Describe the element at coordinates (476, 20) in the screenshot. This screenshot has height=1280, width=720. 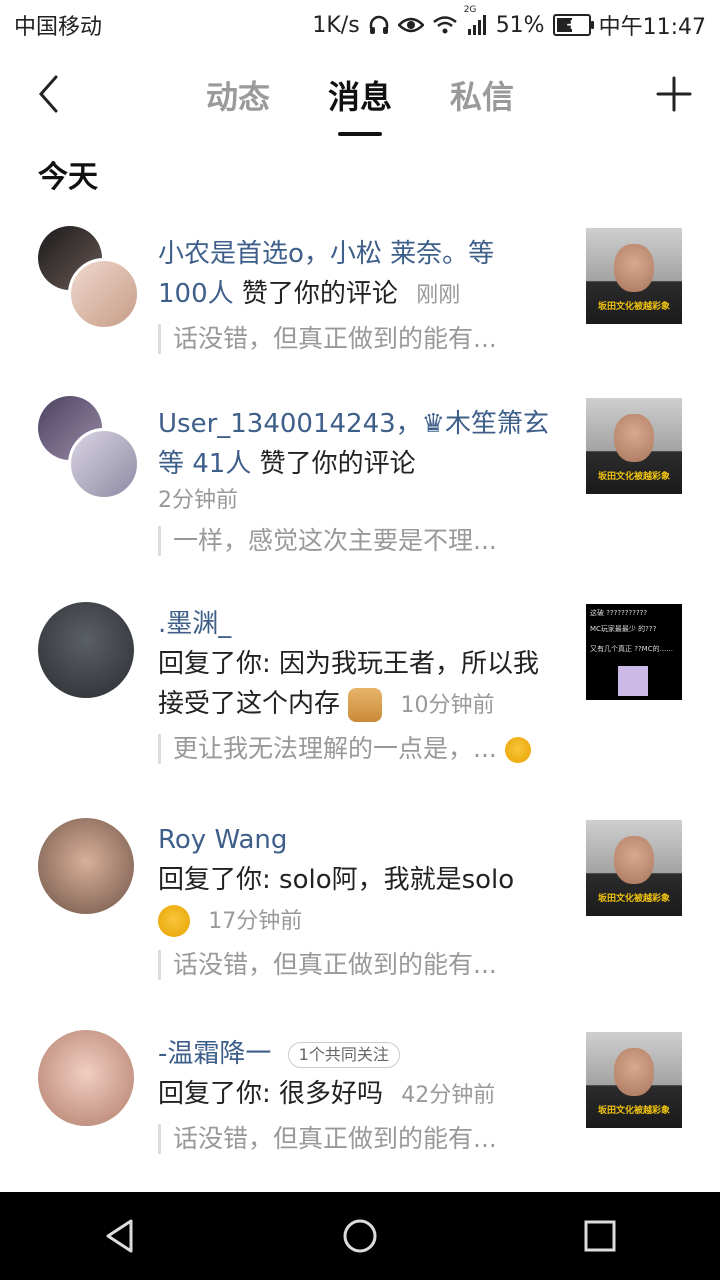
I see `cell-signal-icon: 2G` at that location.